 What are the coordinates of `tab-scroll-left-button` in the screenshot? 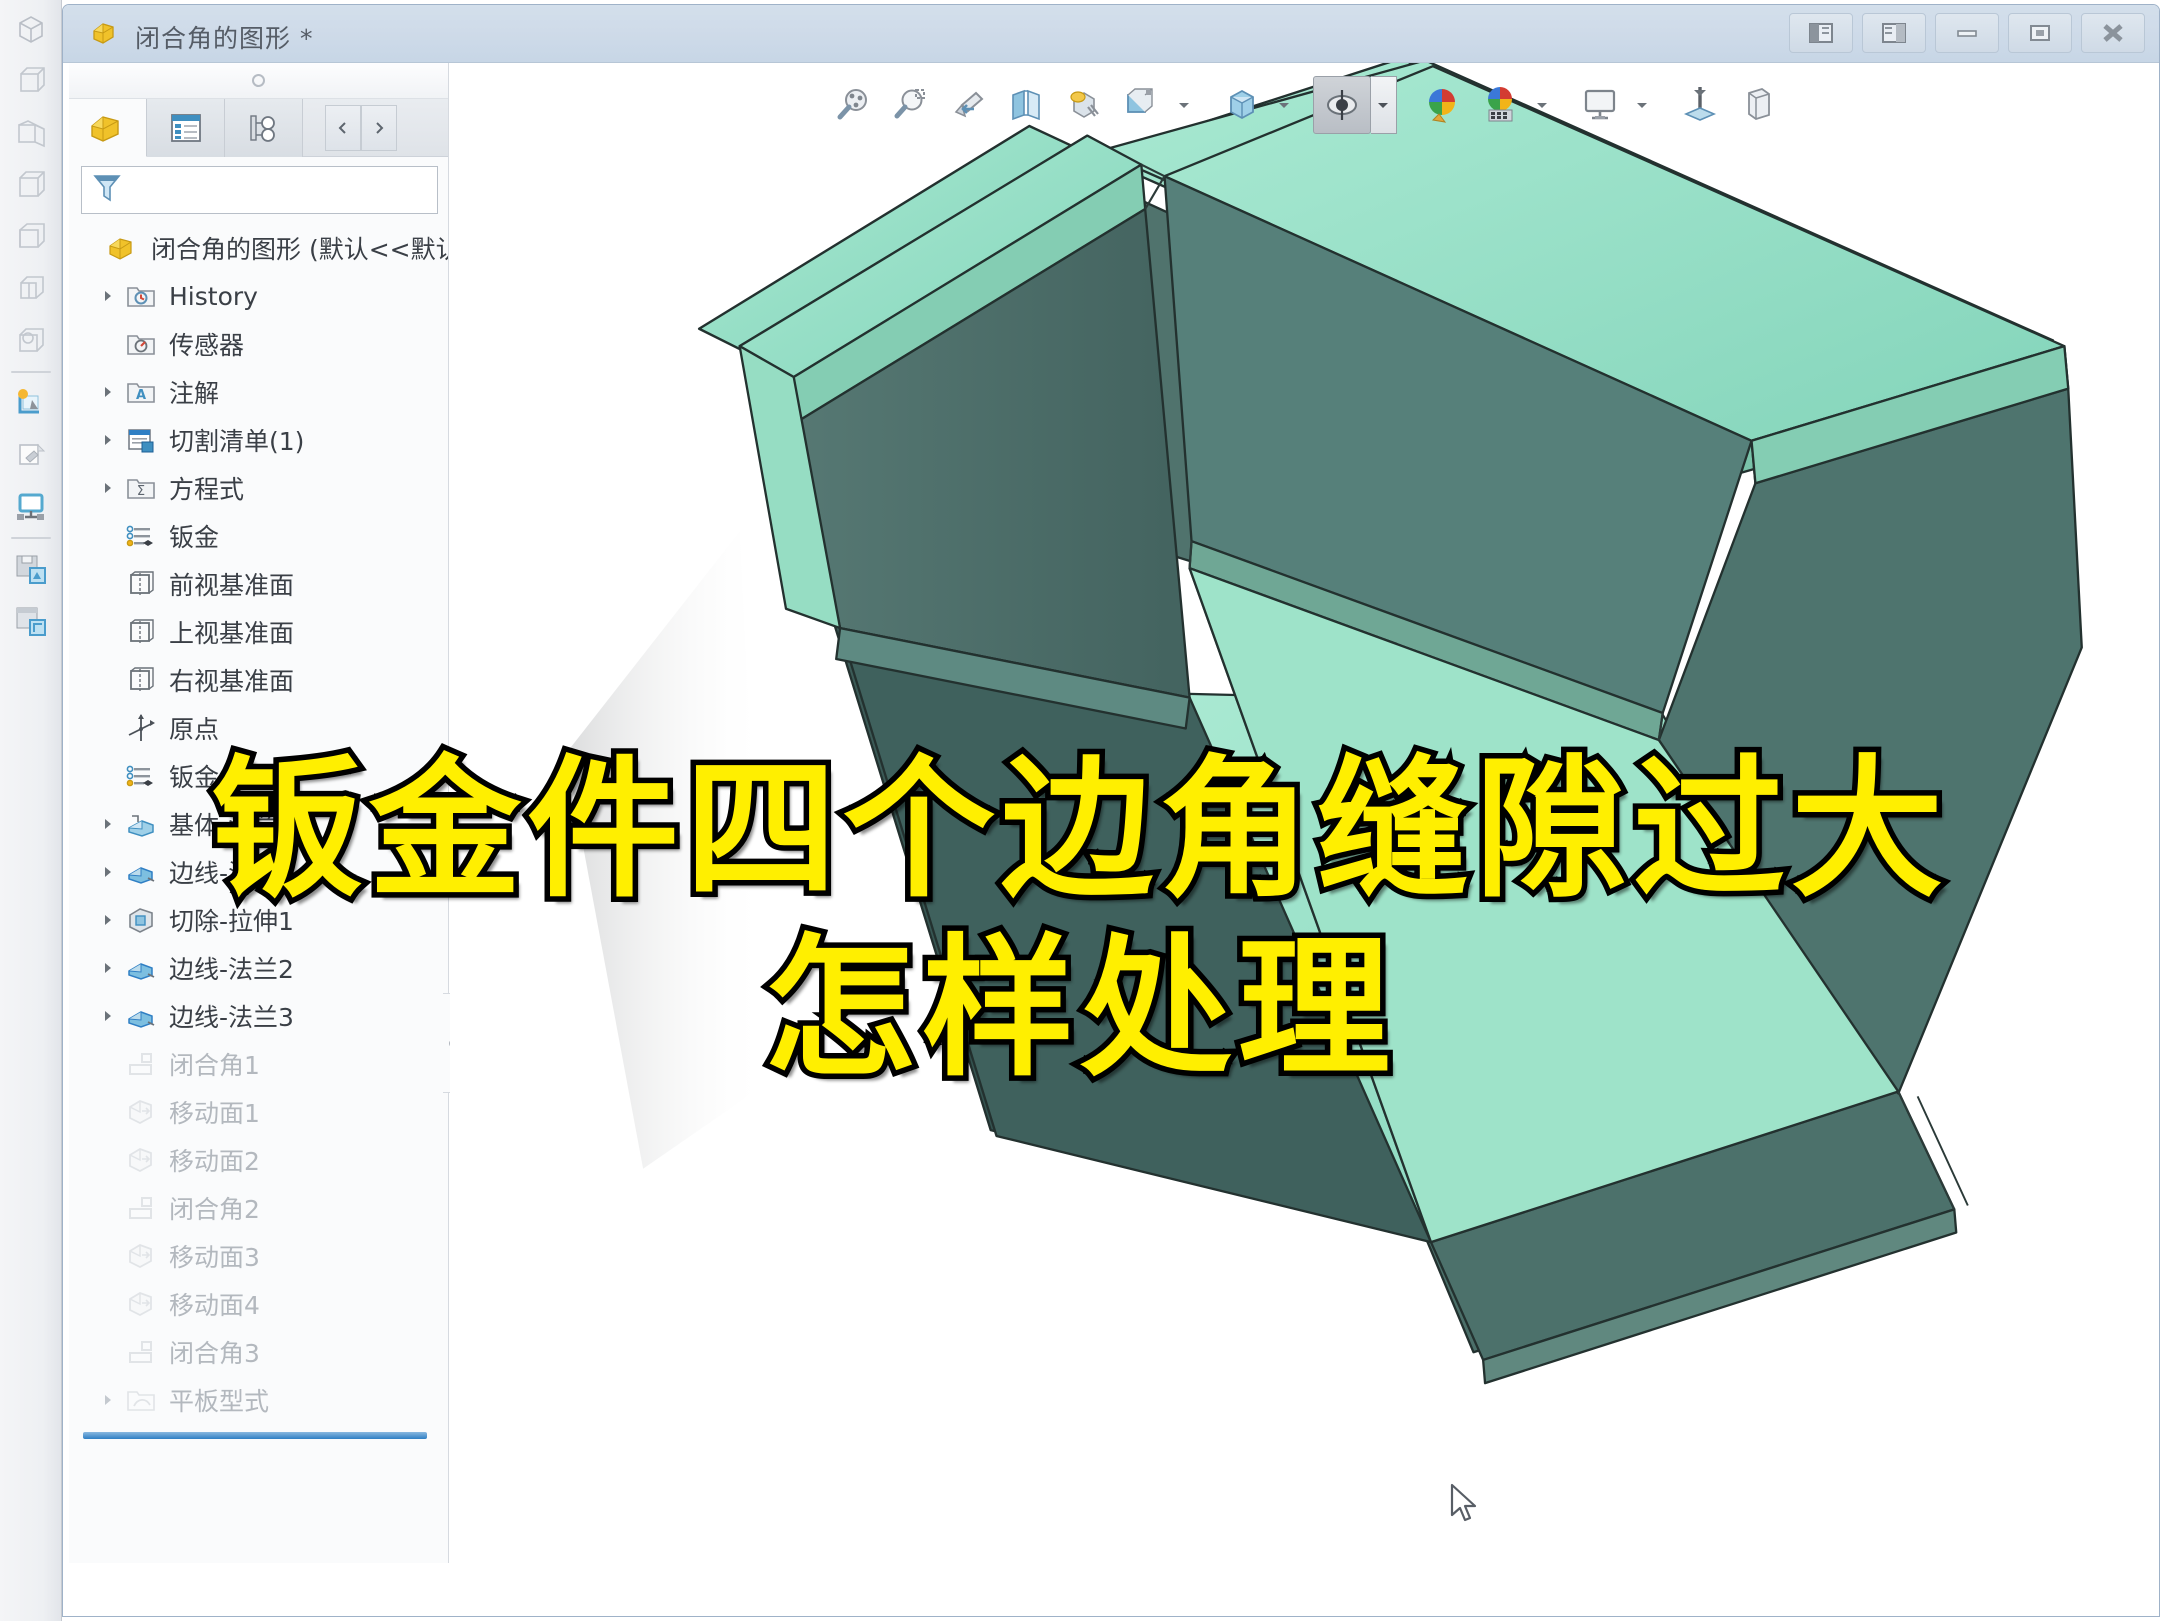 It's located at (343, 128).